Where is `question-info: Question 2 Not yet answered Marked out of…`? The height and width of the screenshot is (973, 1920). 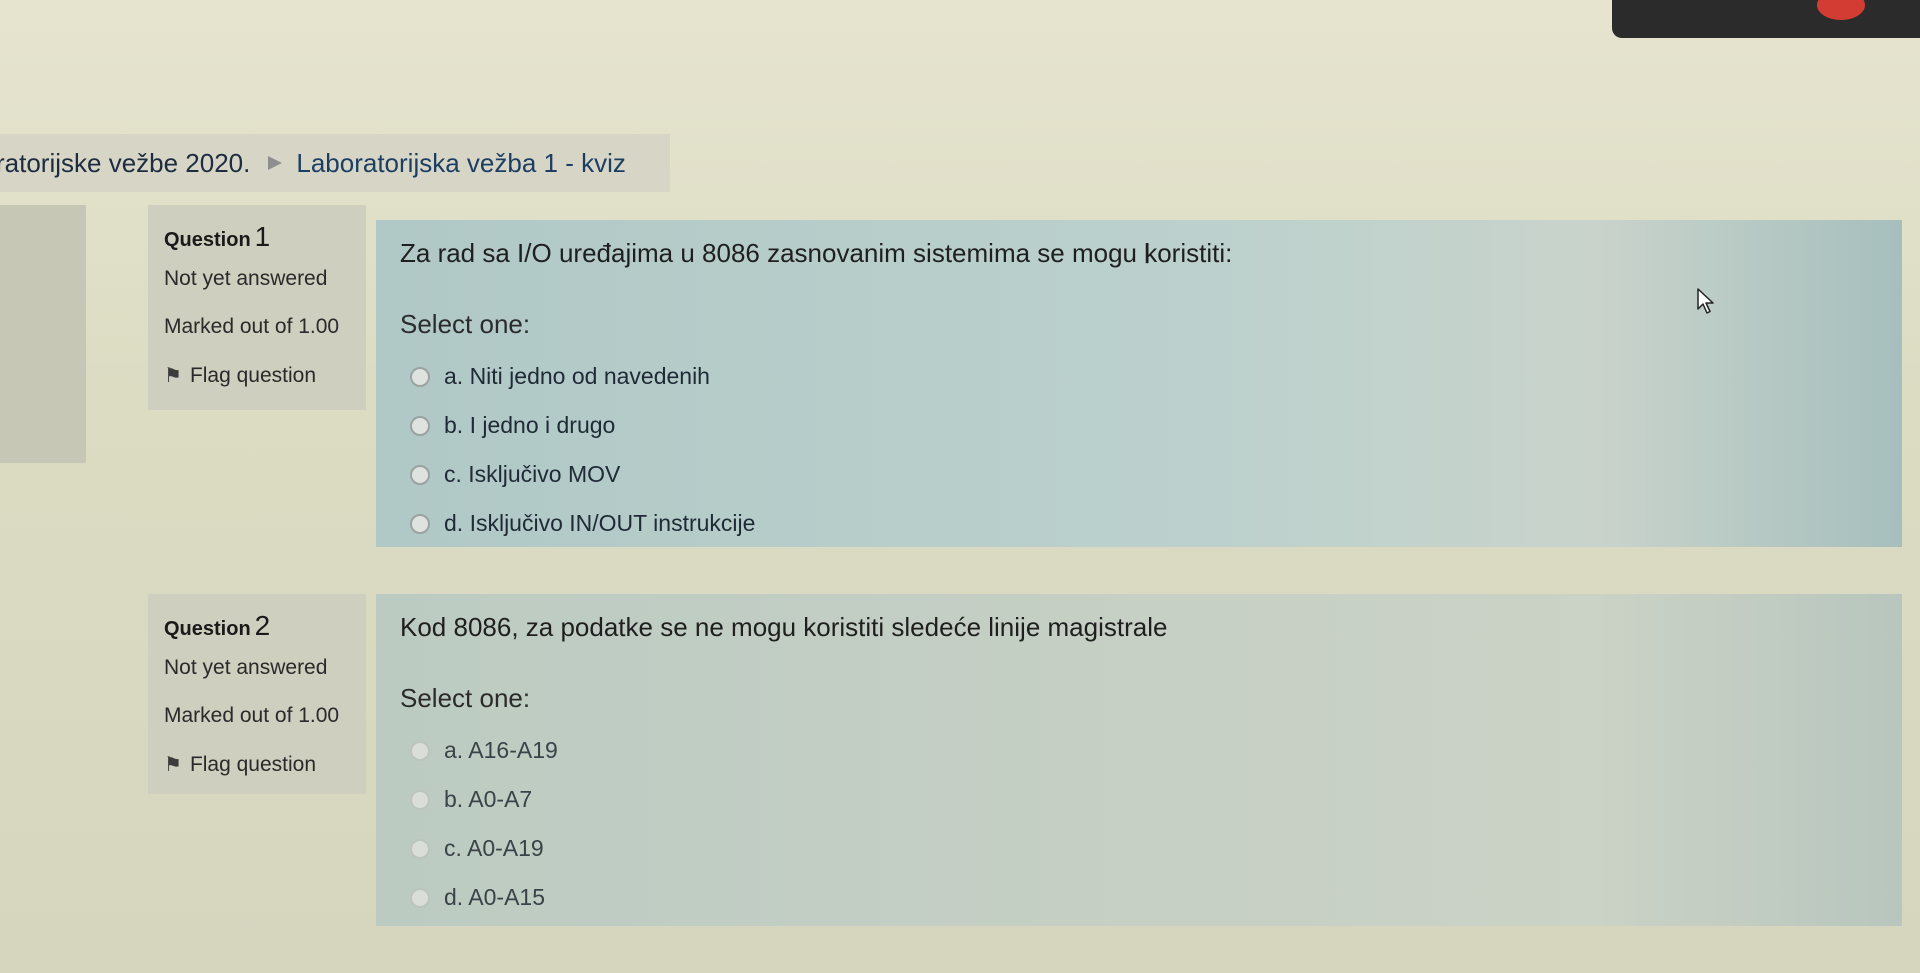
question-info: Question 2 Not yet answered Marked out of… is located at coordinates (257, 694).